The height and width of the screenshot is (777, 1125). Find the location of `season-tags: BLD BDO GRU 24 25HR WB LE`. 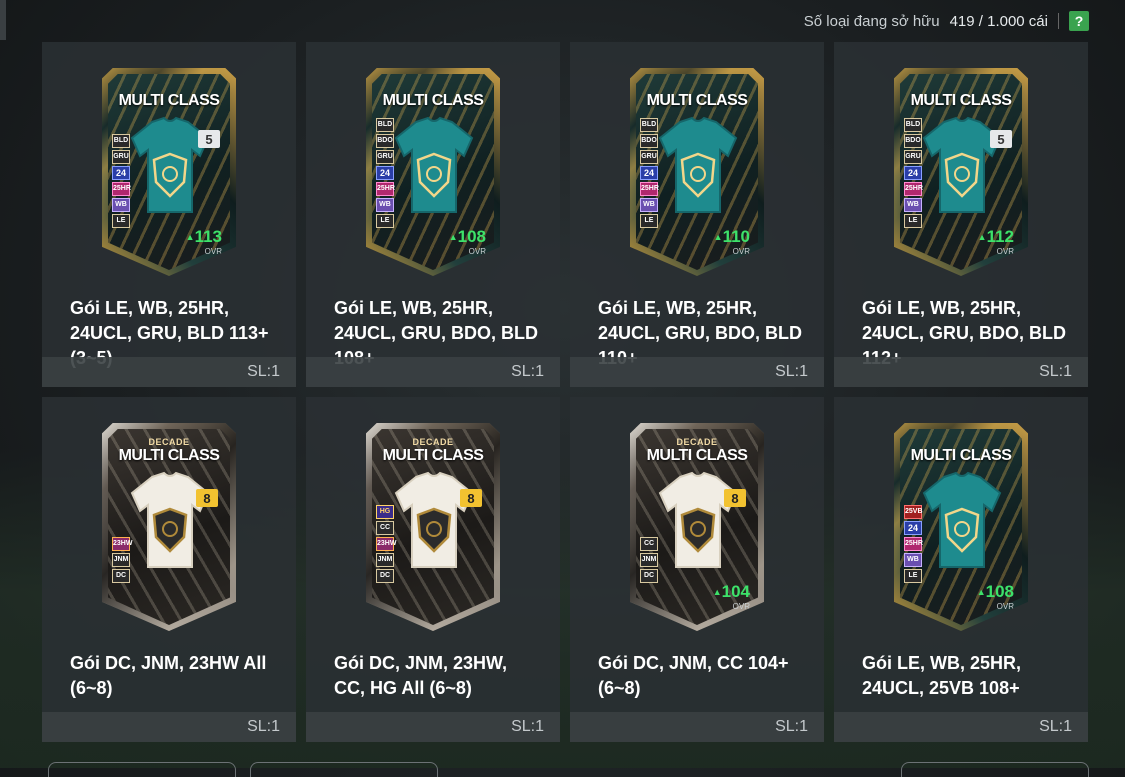

season-tags: BLD BDO GRU 24 25HR WB LE is located at coordinates (913, 173).